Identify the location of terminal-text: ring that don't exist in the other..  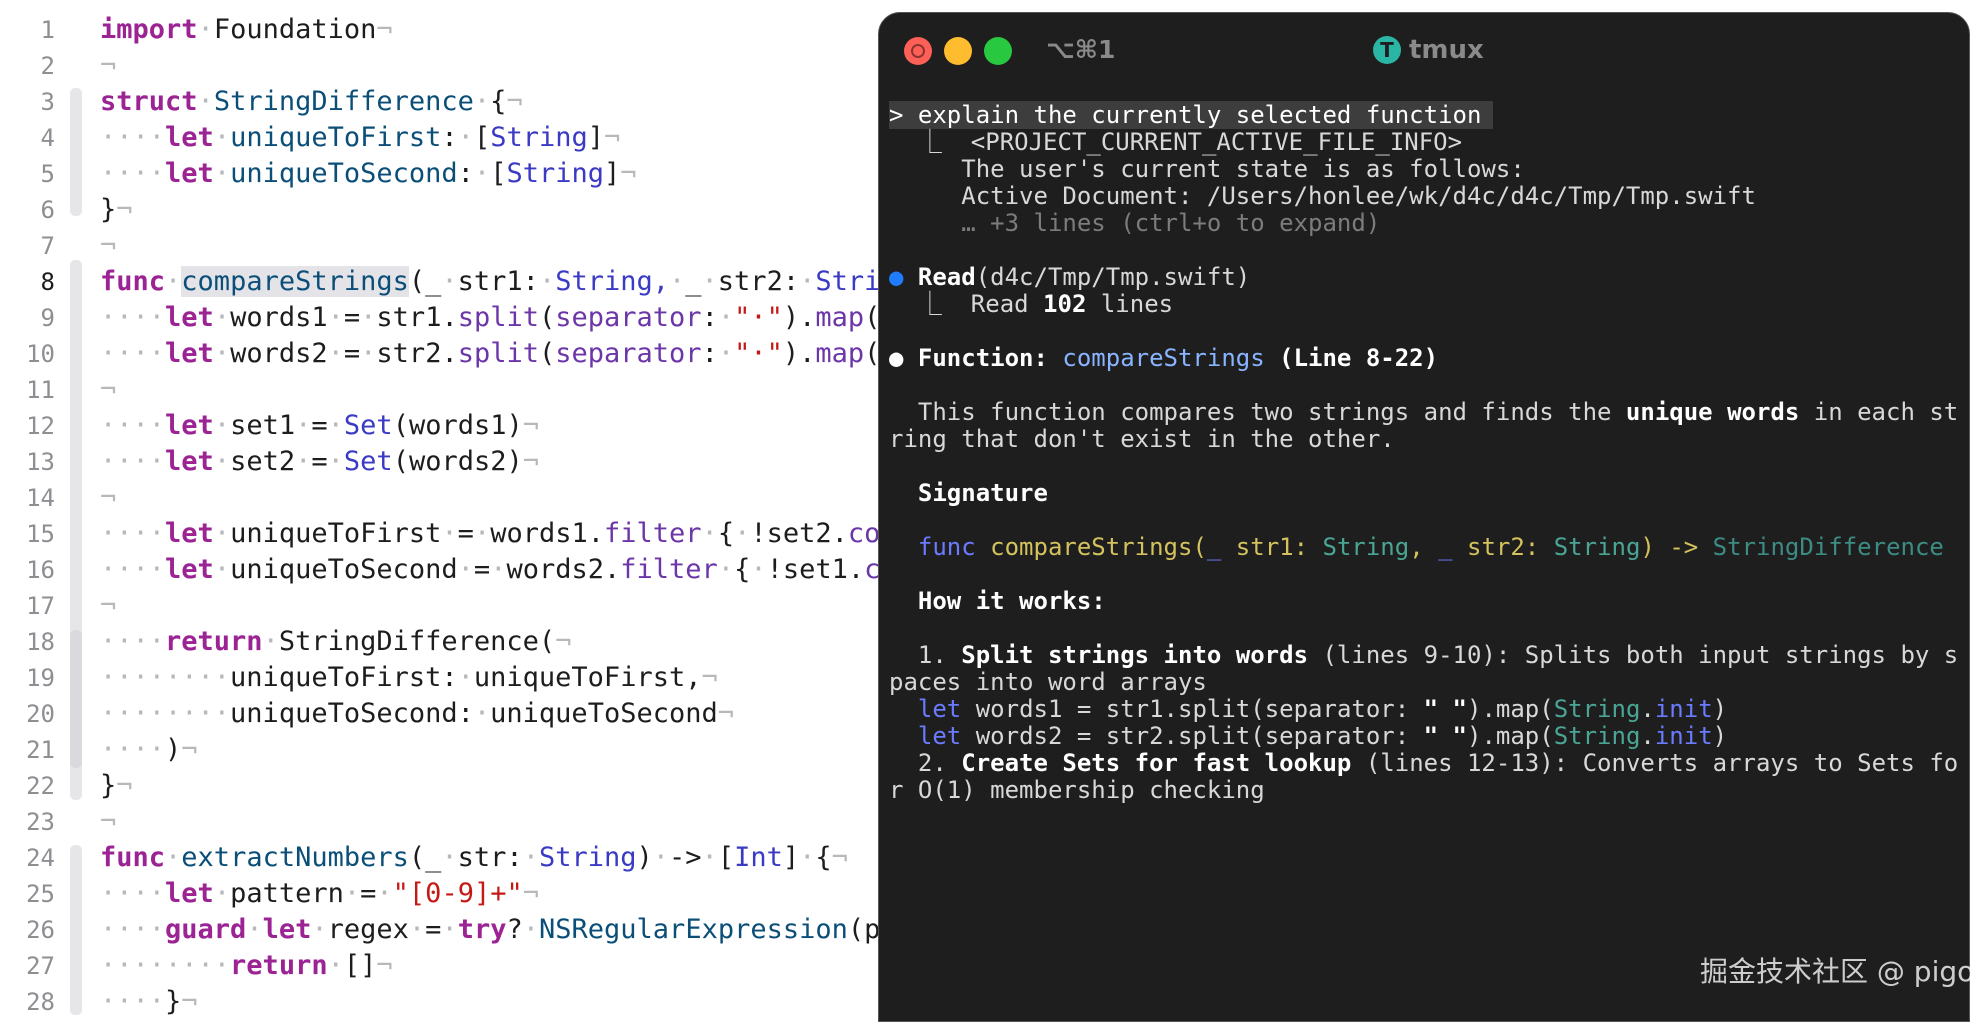
(1142, 439).